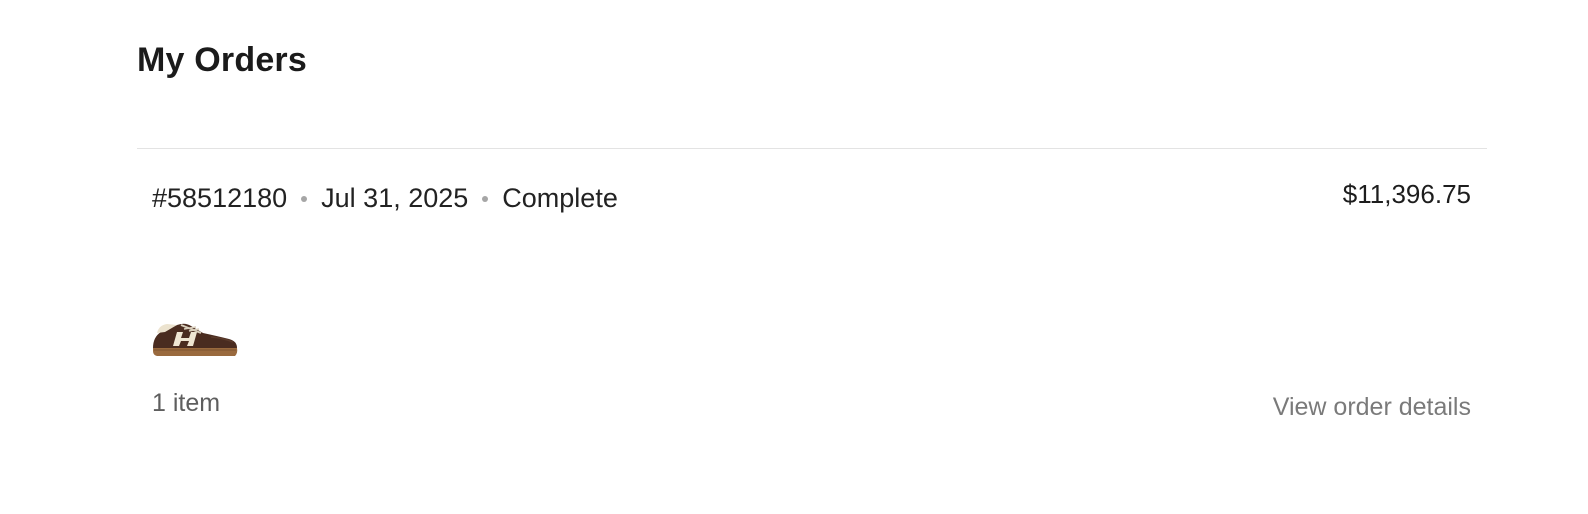 Image resolution: width=1588 pixels, height=514 pixels. What do you see at coordinates (560, 198) in the screenshot?
I see `order-status: Complete` at bounding box center [560, 198].